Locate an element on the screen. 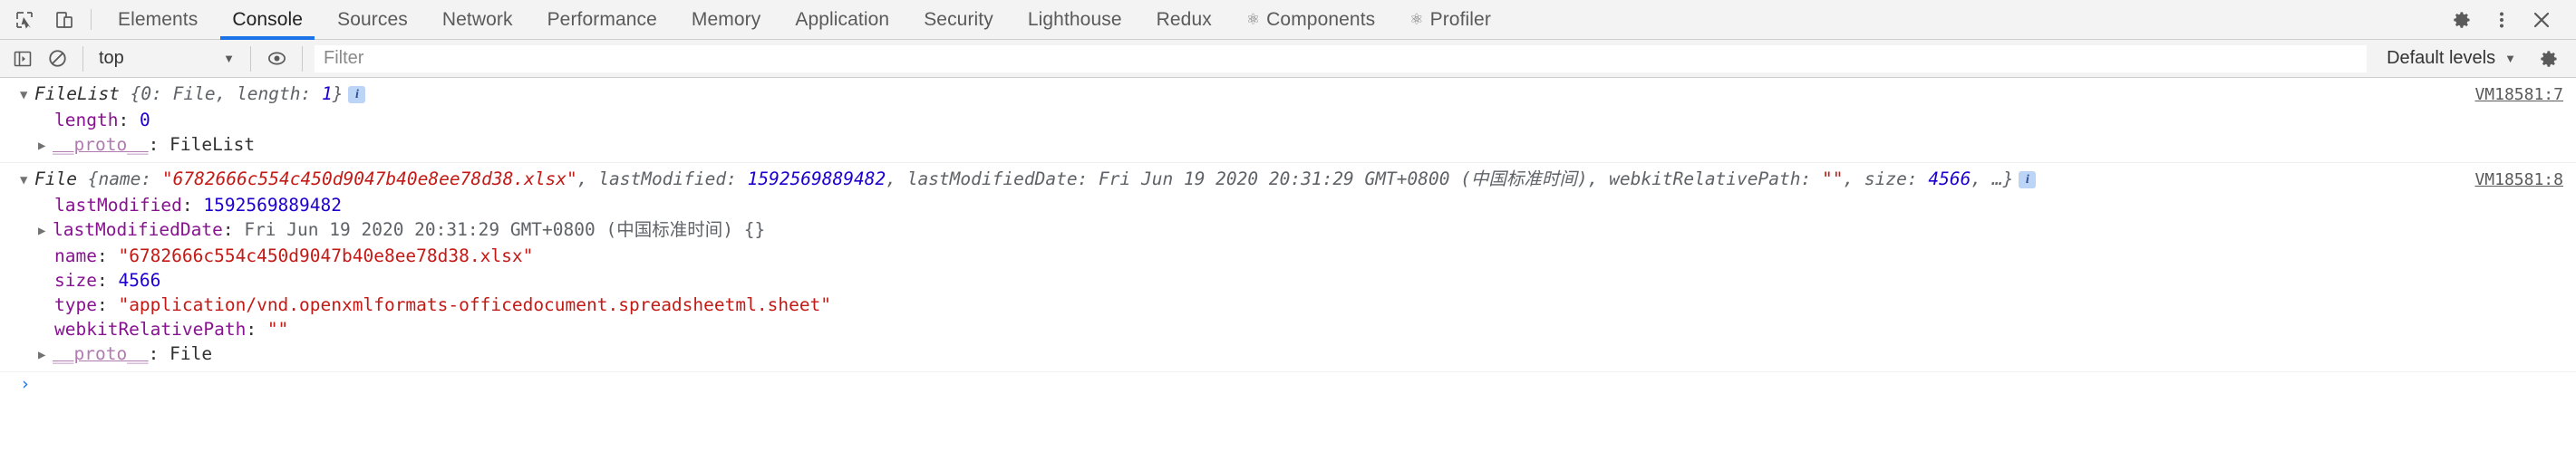  object-property-row: webkitRelativePath: "" is located at coordinates (1288, 329).